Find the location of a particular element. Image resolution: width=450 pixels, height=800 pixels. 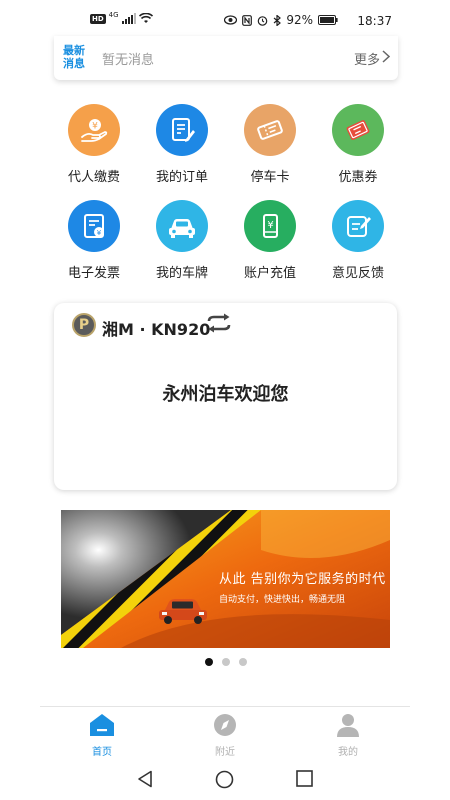

tab-nearby: 附近 is located at coordinates (225, 735).